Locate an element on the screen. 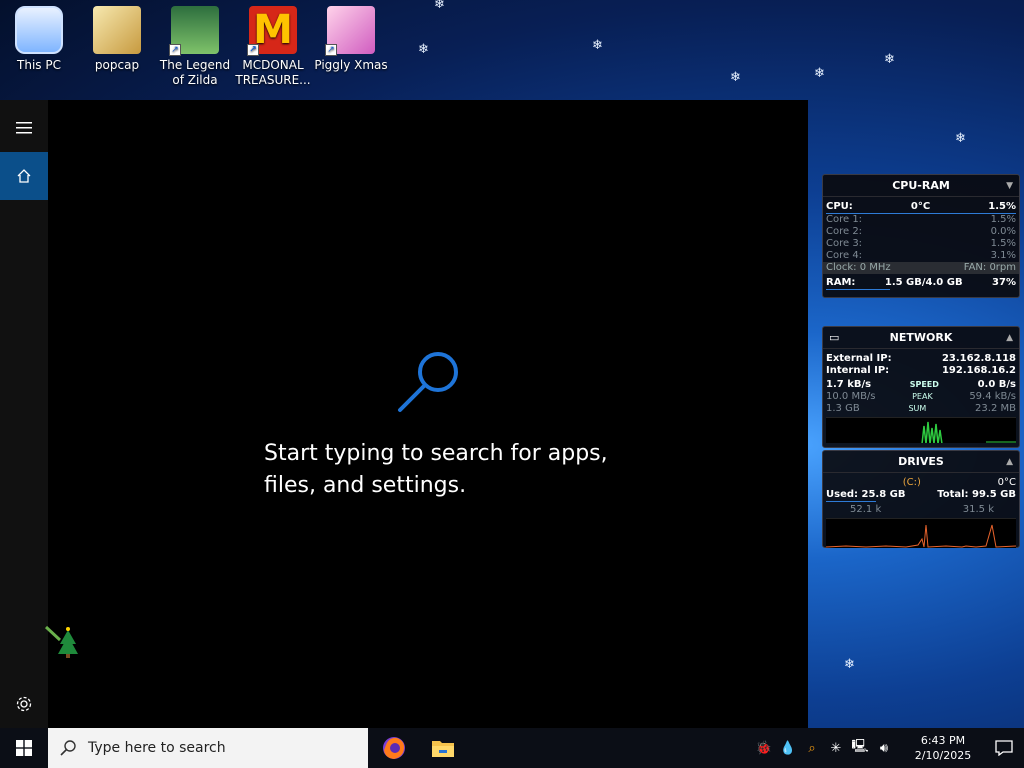 The width and height of the screenshot is (1024, 768). taskbar-search-box: Type here to search is located at coordinates (208, 748).